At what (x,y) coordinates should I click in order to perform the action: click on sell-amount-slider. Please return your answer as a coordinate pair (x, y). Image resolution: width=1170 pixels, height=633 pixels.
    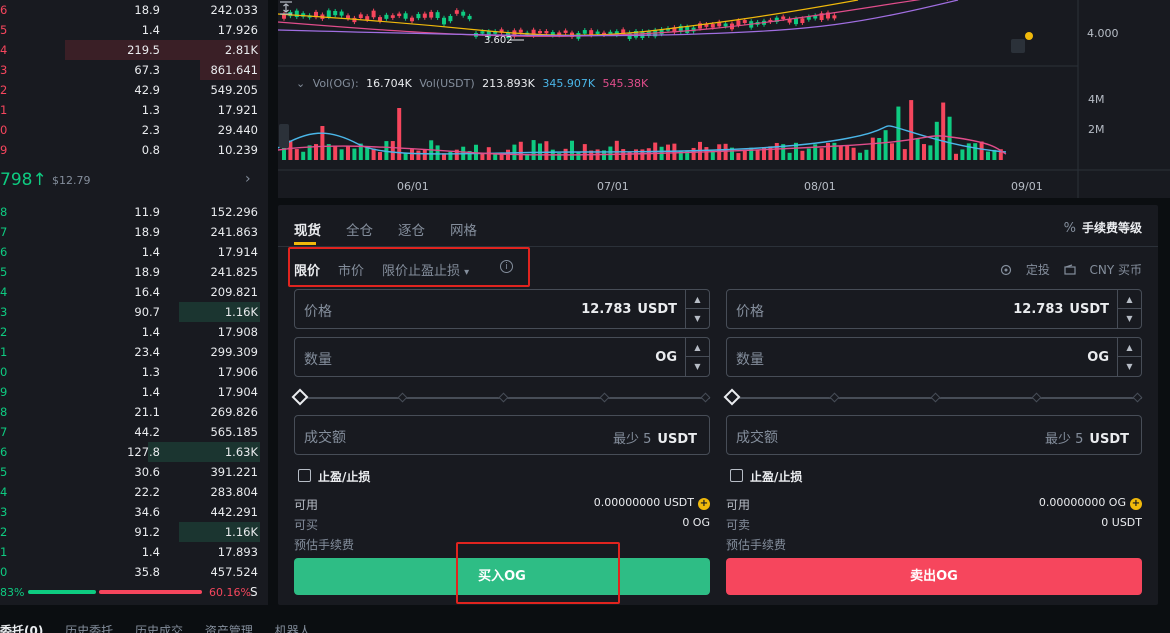
    Looking at the image, I should click on (933, 398).